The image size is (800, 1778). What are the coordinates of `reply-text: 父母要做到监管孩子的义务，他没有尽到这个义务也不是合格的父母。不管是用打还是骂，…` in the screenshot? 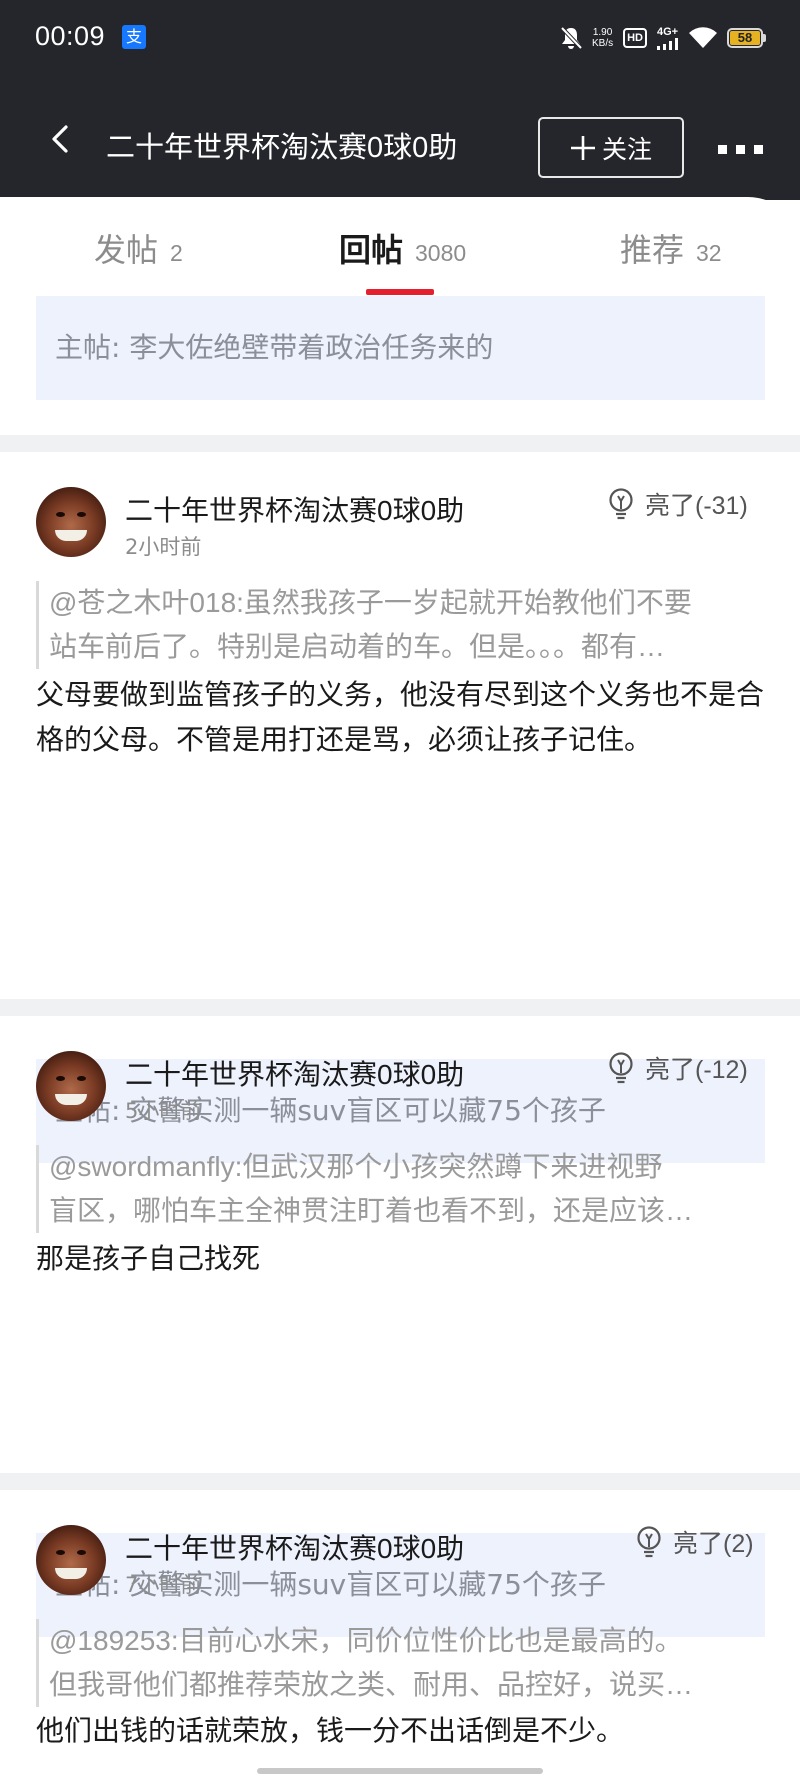 It's located at (400, 717).